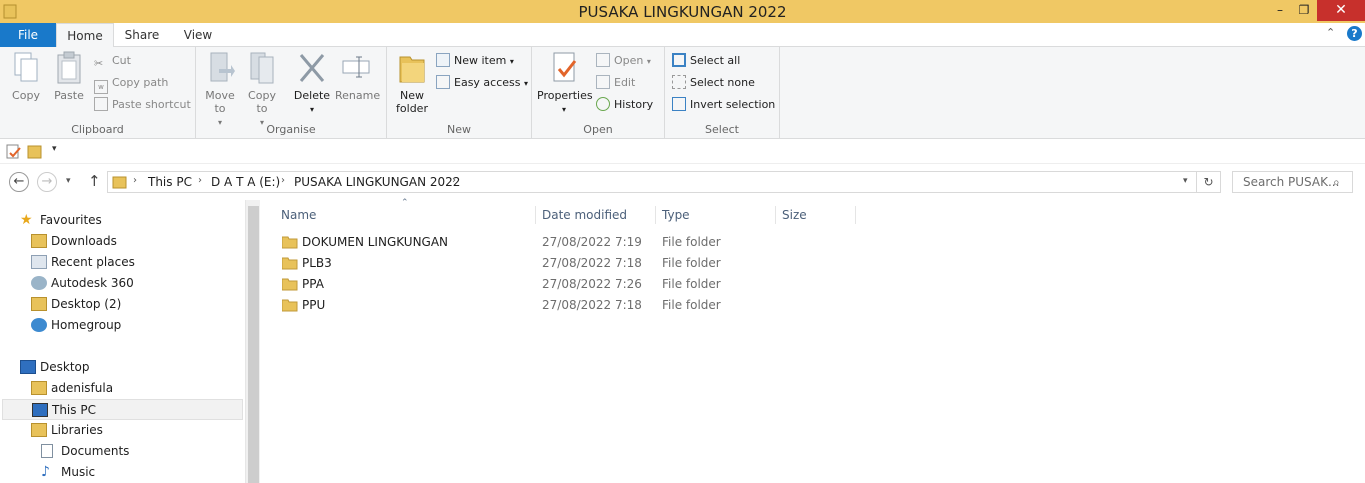 The image size is (1365, 483). Describe the element at coordinates (121, 60) in the screenshot. I see `cut-label: Cut` at that location.